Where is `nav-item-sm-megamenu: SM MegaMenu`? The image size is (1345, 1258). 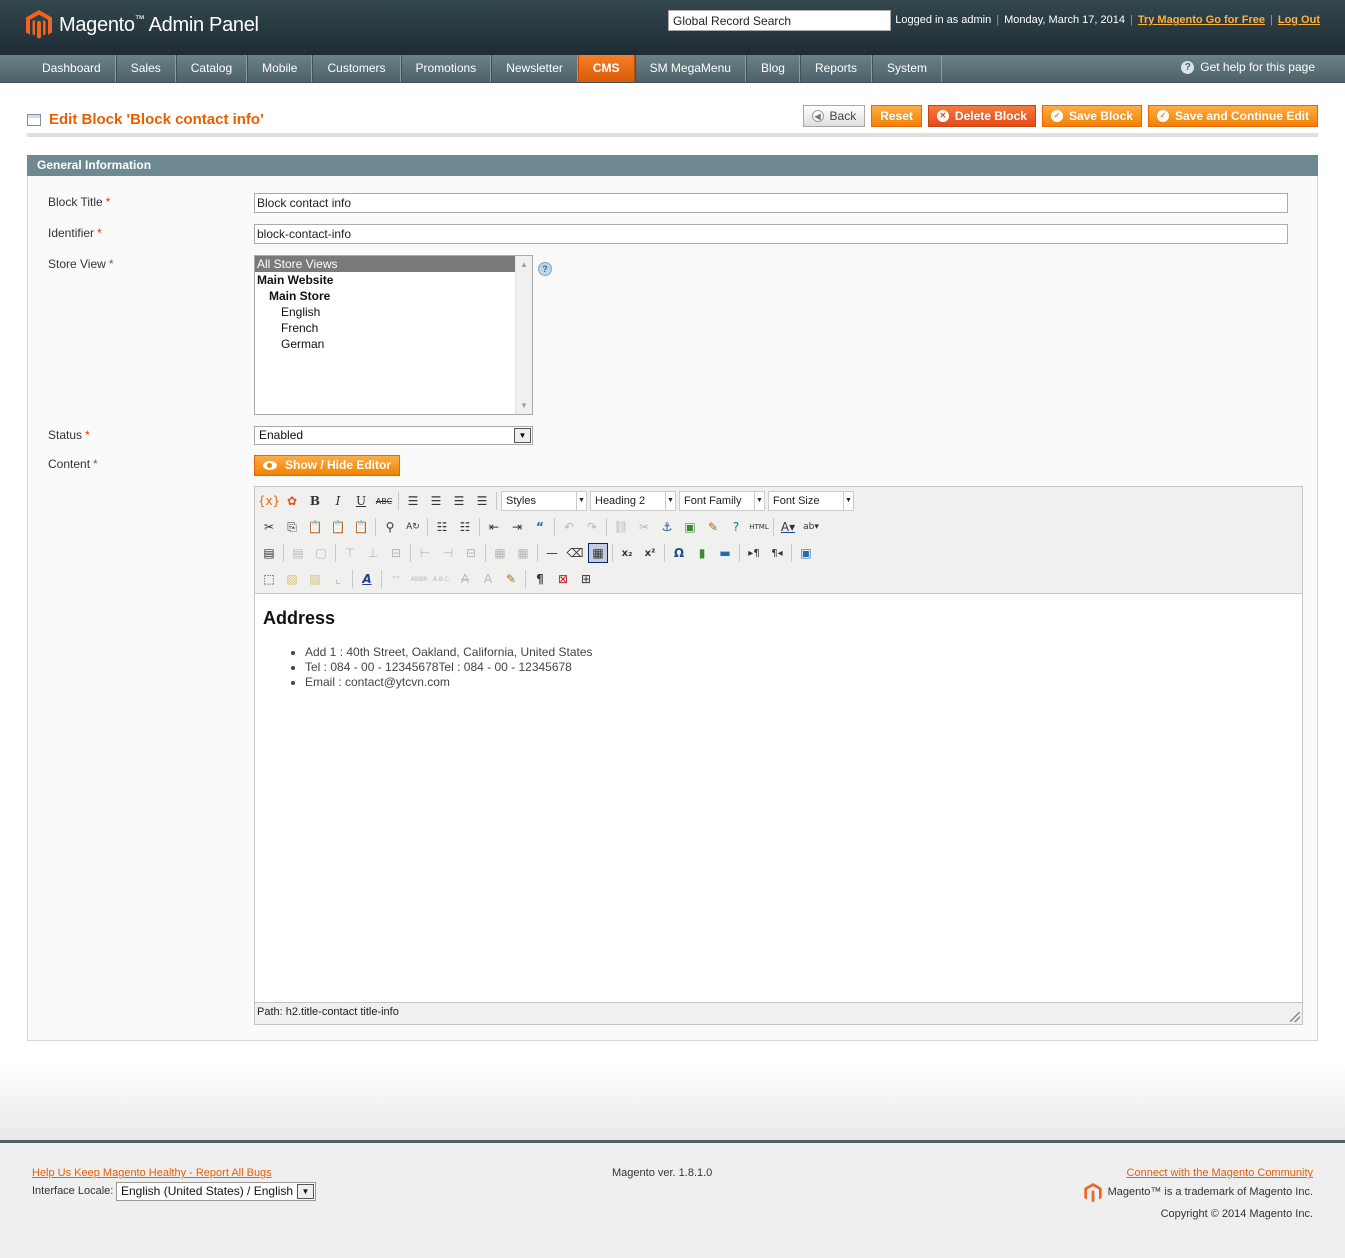
nav-item-sm-megamenu: SM MegaMenu is located at coordinates (690, 68).